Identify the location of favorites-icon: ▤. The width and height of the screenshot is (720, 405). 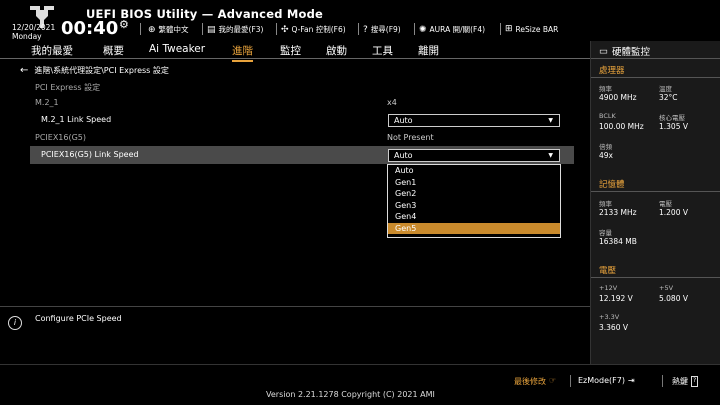
(211, 29).